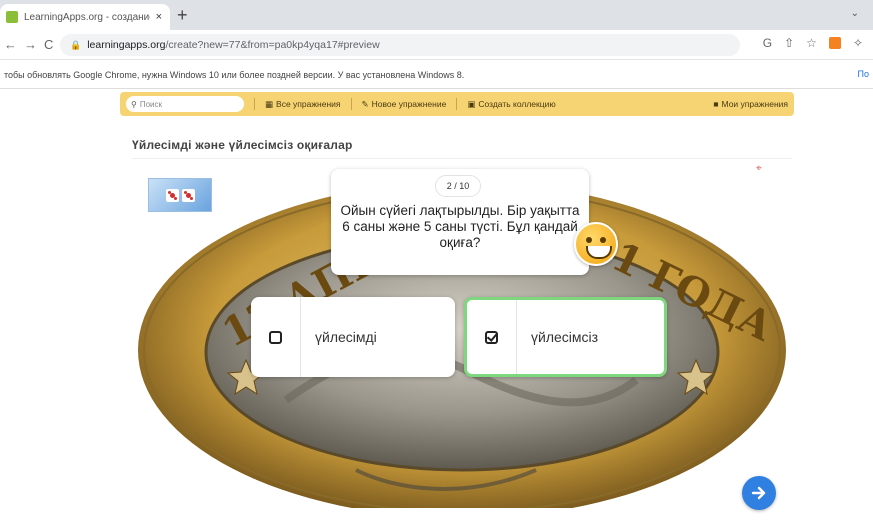 The width and height of the screenshot is (873, 527). I want to click on fullscreen-icon: ⌖, so click(759, 168).